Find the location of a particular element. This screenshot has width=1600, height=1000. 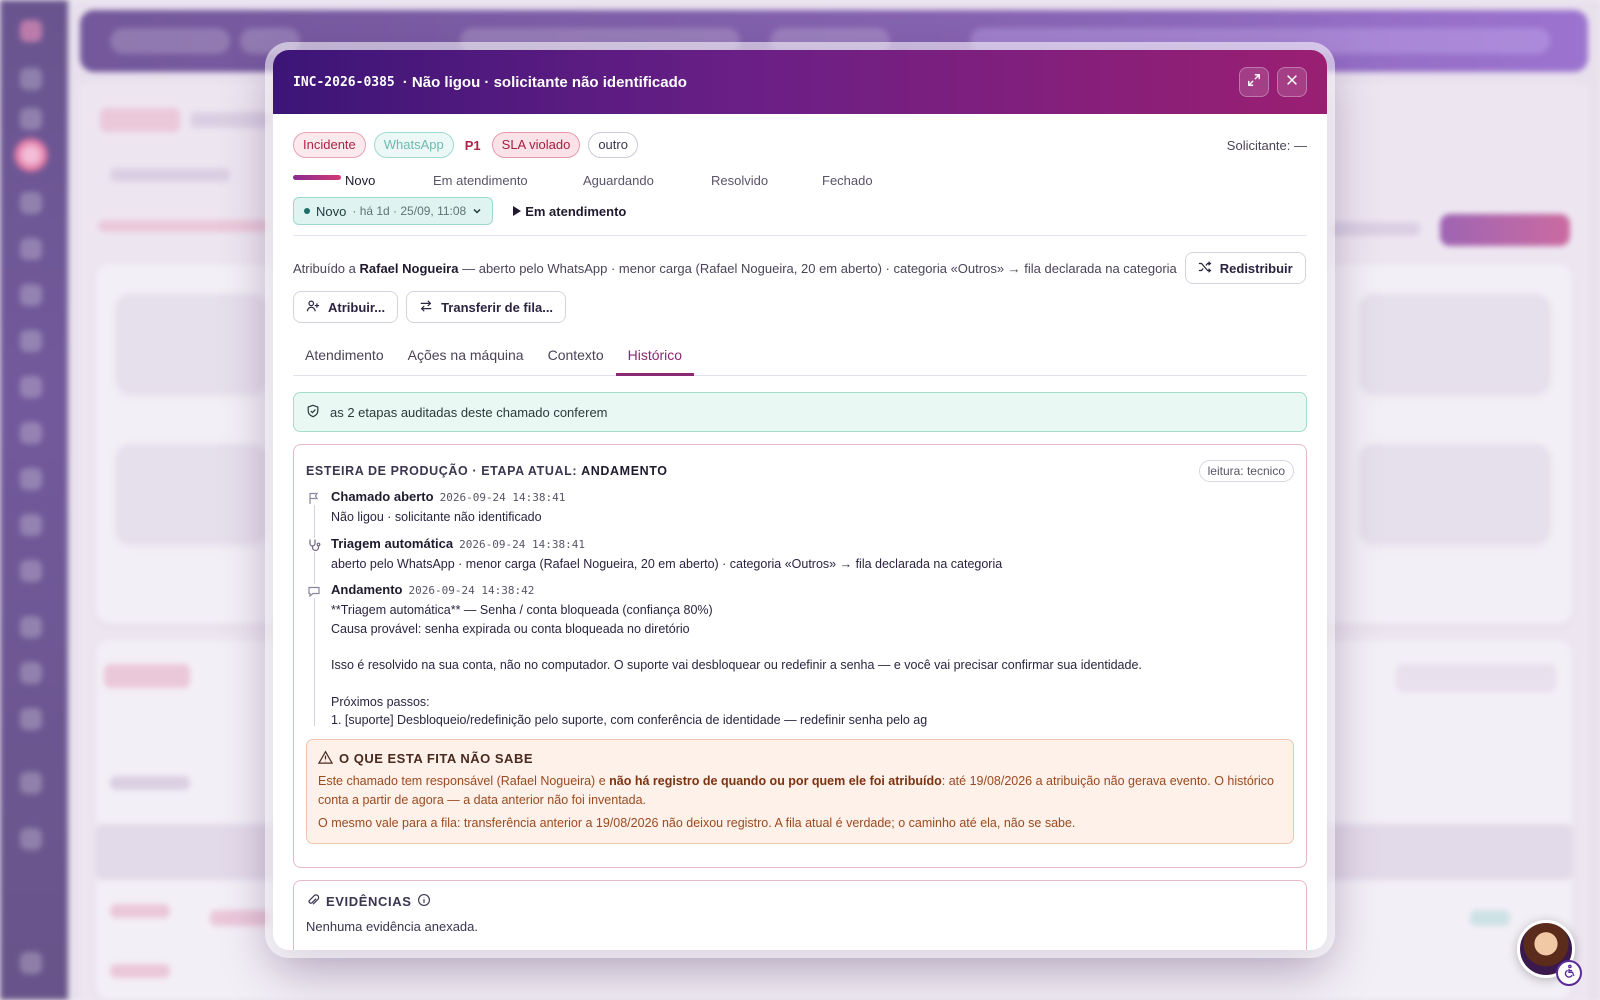

expand-button is located at coordinates (1254, 82).